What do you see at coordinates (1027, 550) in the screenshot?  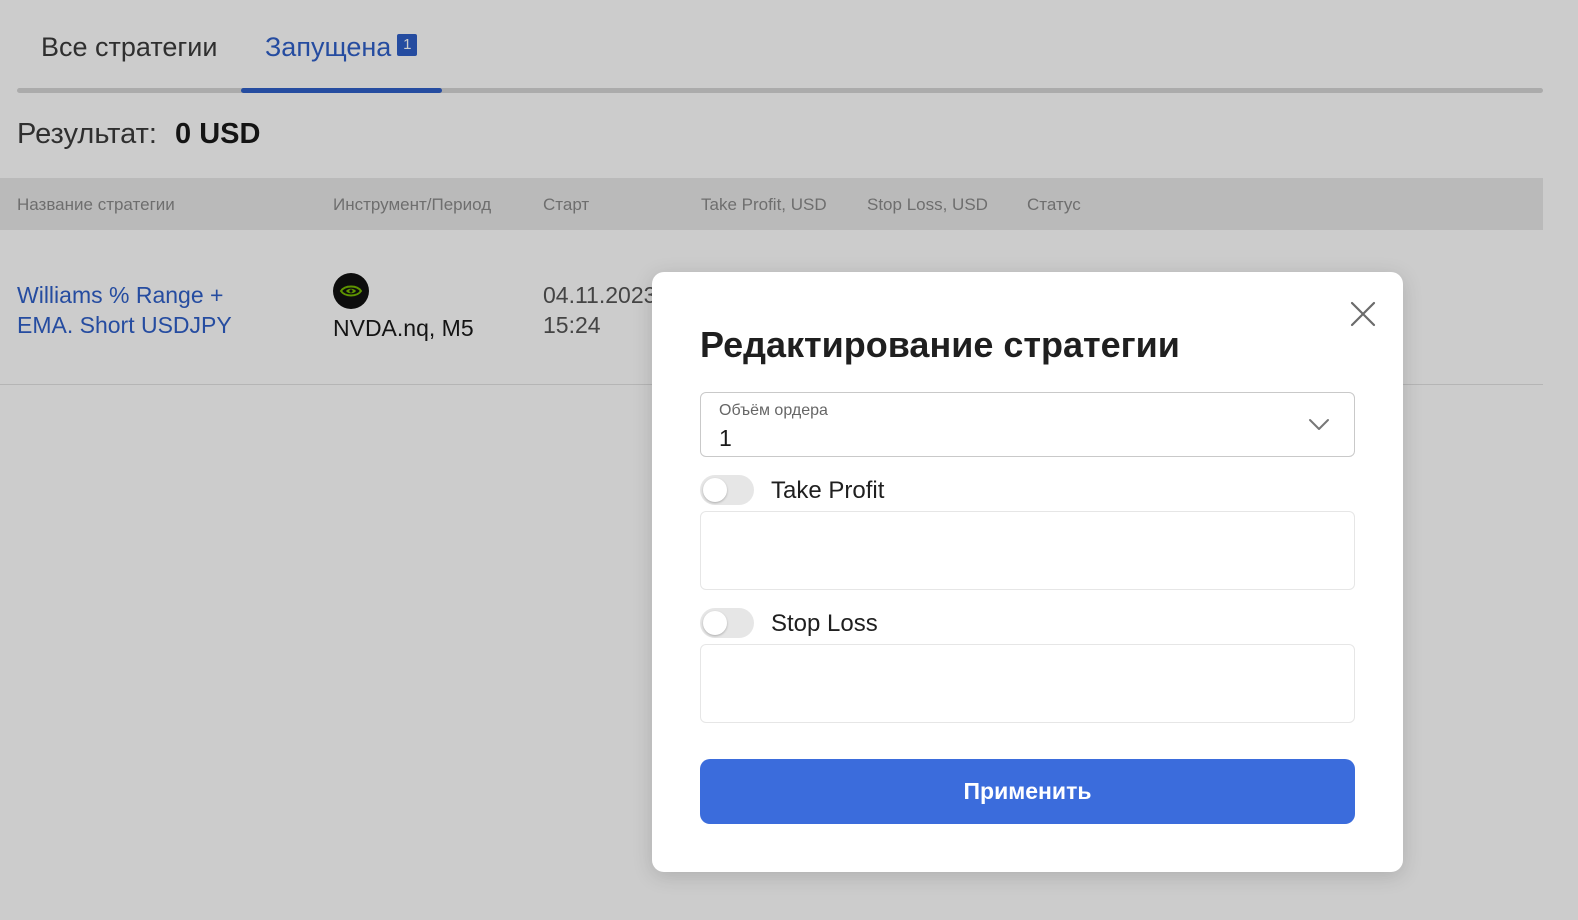 I see `take-profit-input` at bounding box center [1027, 550].